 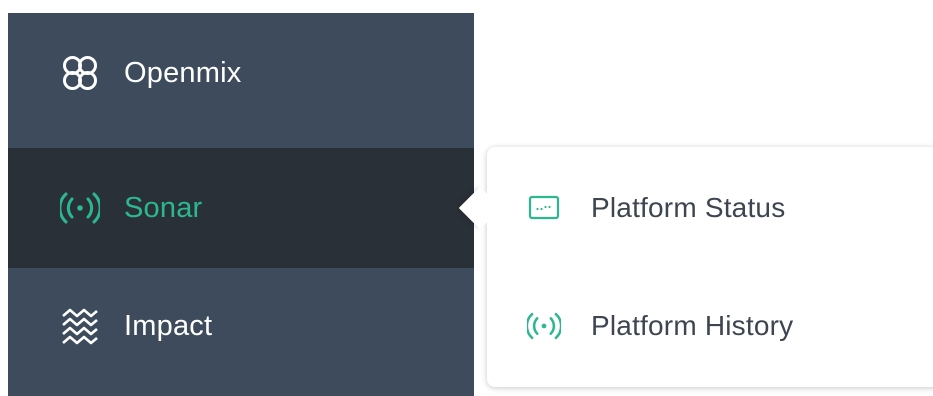 What do you see at coordinates (688, 207) in the screenshot?
I see `menu-item-label: Platform Status` at bounding box center [688, 207].